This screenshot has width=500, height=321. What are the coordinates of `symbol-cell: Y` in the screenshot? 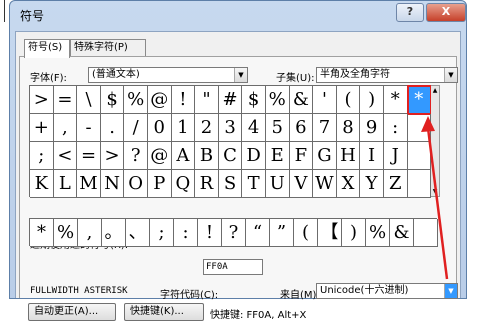 It's located at (372, 184).